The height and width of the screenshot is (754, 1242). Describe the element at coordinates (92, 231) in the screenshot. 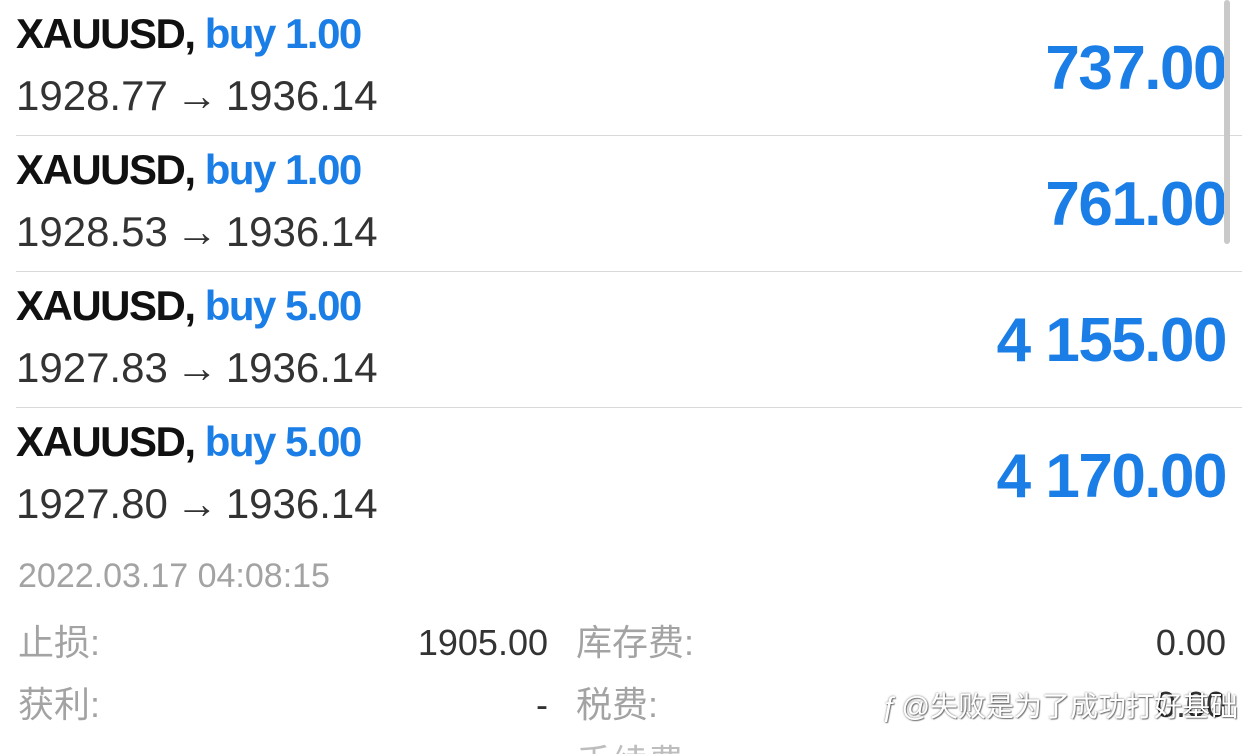

I see `open-price: 1928.53` at that location.